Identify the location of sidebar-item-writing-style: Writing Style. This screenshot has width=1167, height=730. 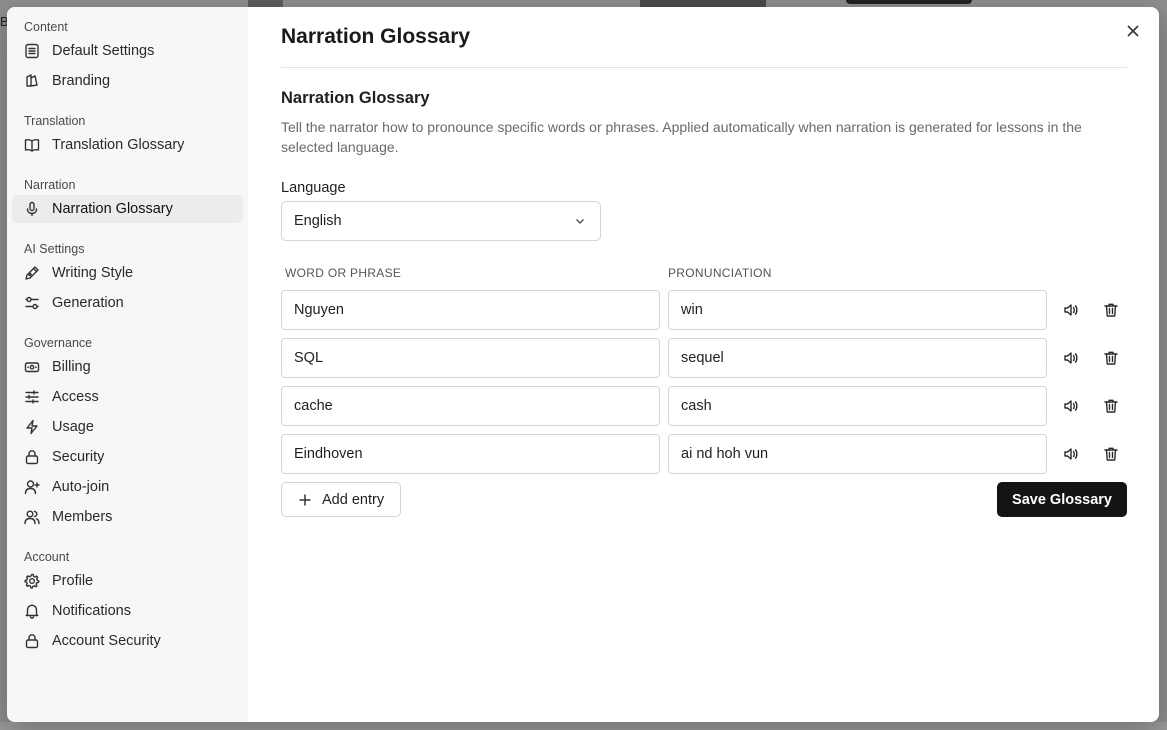
(127, 273).